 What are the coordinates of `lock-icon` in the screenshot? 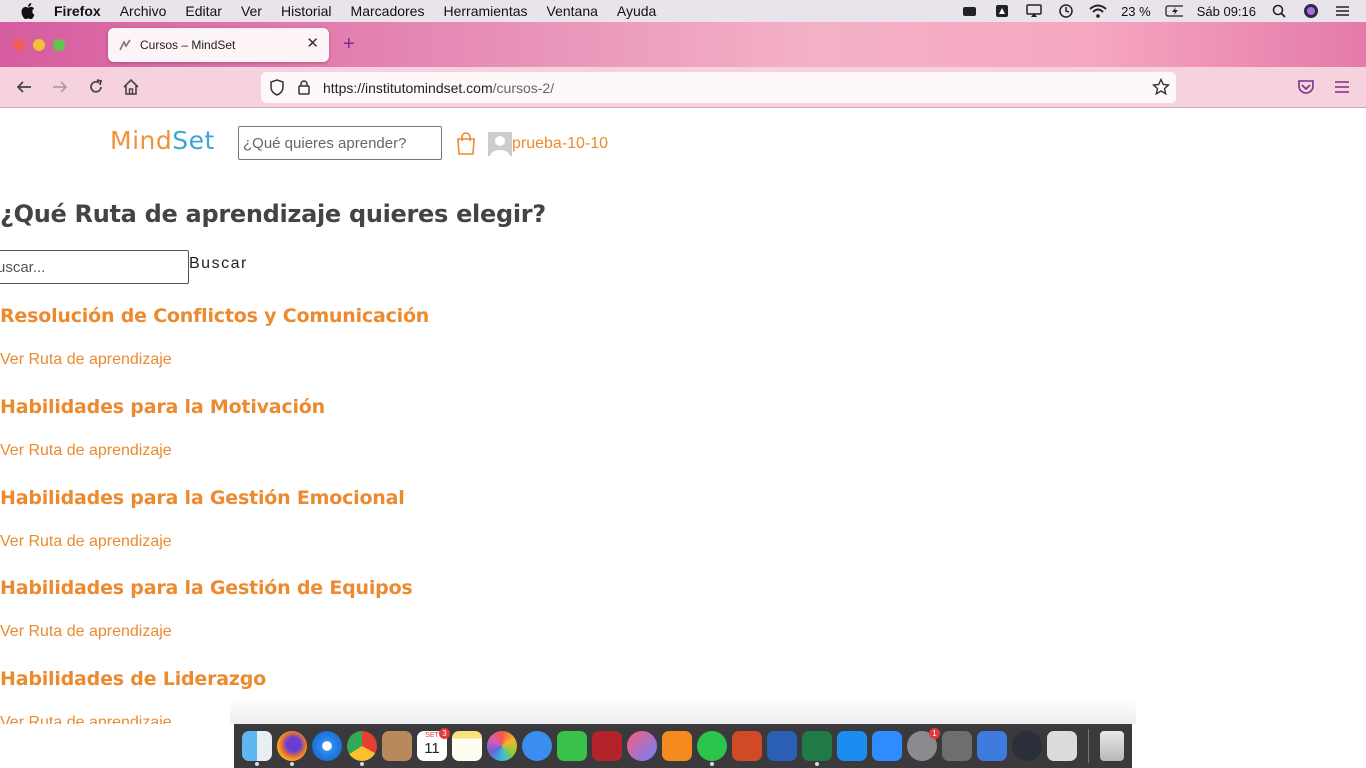 It's located at (304, 89).